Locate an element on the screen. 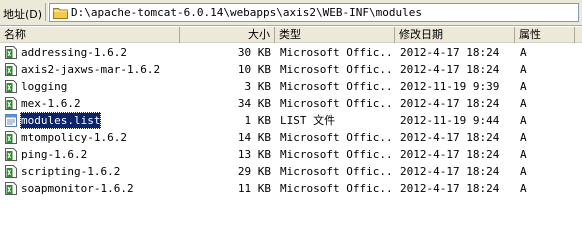 The image size is (582, 249). column-header-size: 大小 is located at coordinates (227, 35).